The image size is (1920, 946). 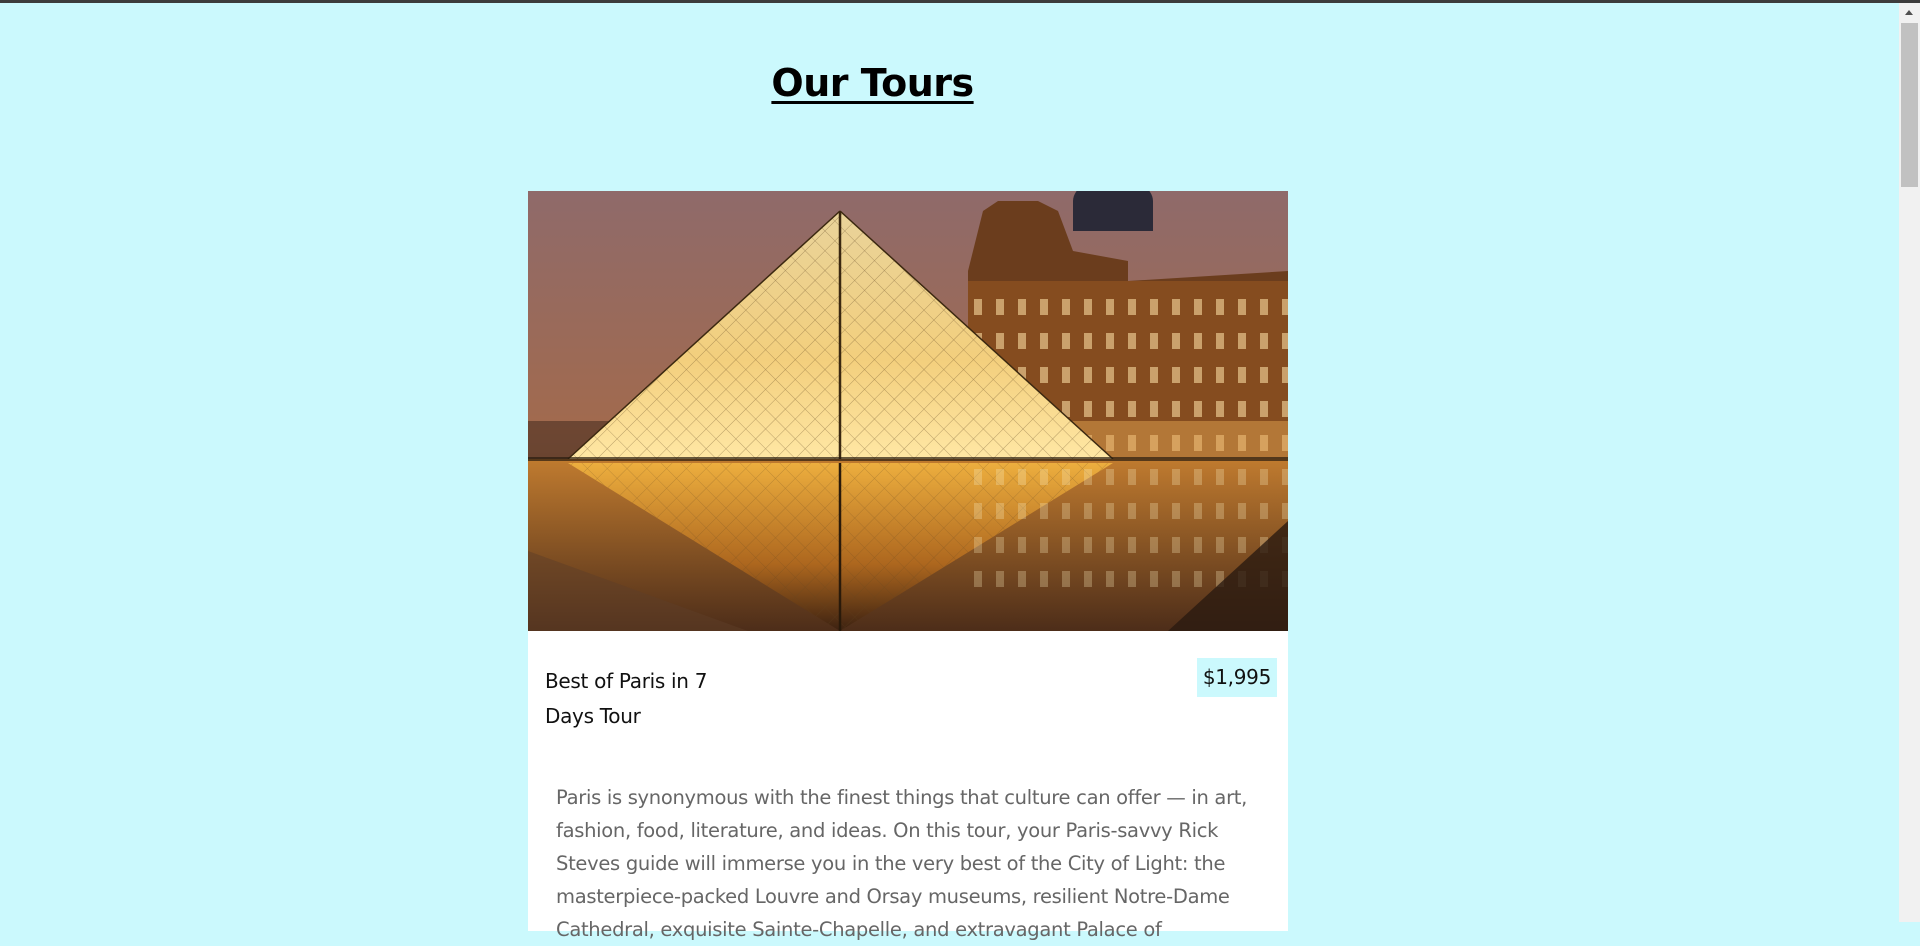 What do you see at coordinates (1909, 462) in the screenshot?
I see `vertical-scrollbar` at bounding box center [1909, 462].